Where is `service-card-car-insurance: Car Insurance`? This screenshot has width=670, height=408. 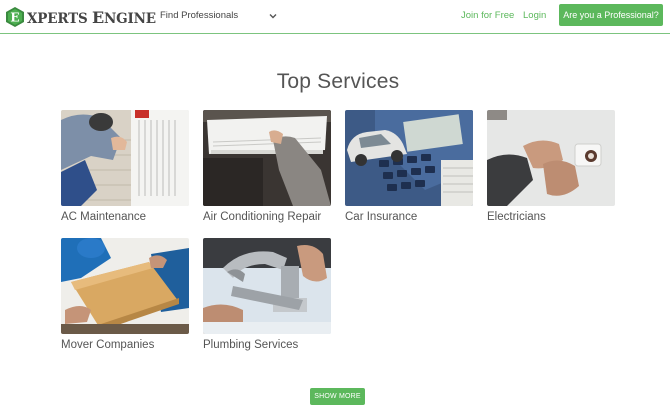 service-card-car-insurance: Car Insurance is located at coordinates (409, 166).